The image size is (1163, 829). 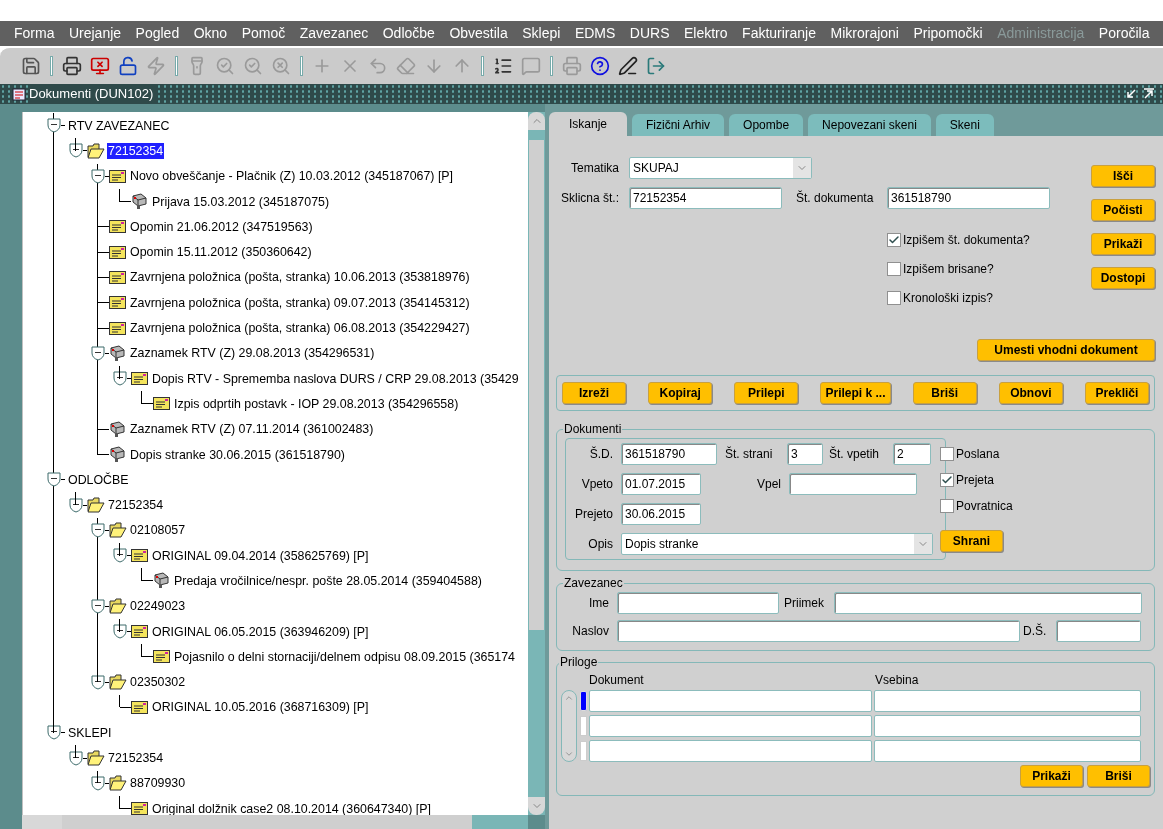 I want to click on dropdown: Dopis stranke, so click(x=777, y=544).